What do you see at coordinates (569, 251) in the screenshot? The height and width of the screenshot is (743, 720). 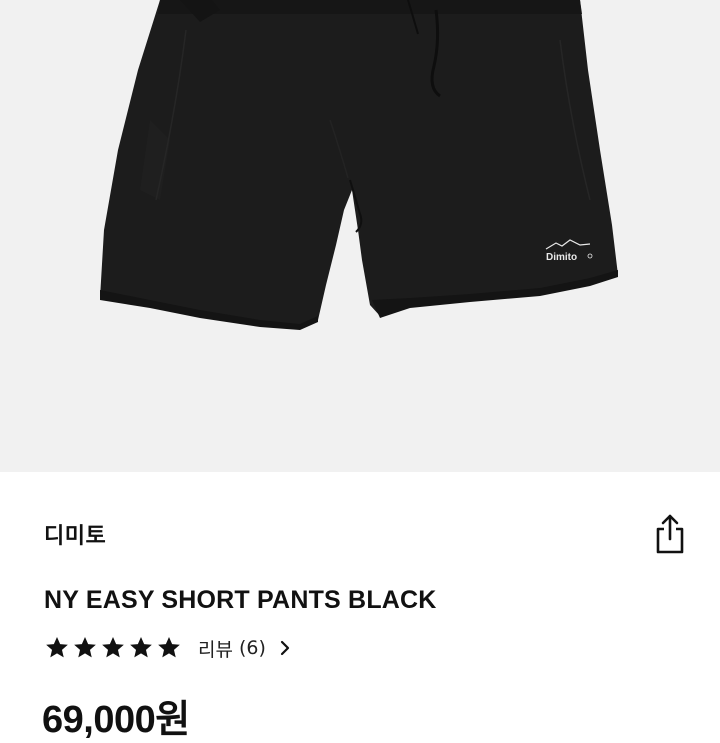 I see `brand-logo-mark: Dimito` at bounding box center [569, 251].